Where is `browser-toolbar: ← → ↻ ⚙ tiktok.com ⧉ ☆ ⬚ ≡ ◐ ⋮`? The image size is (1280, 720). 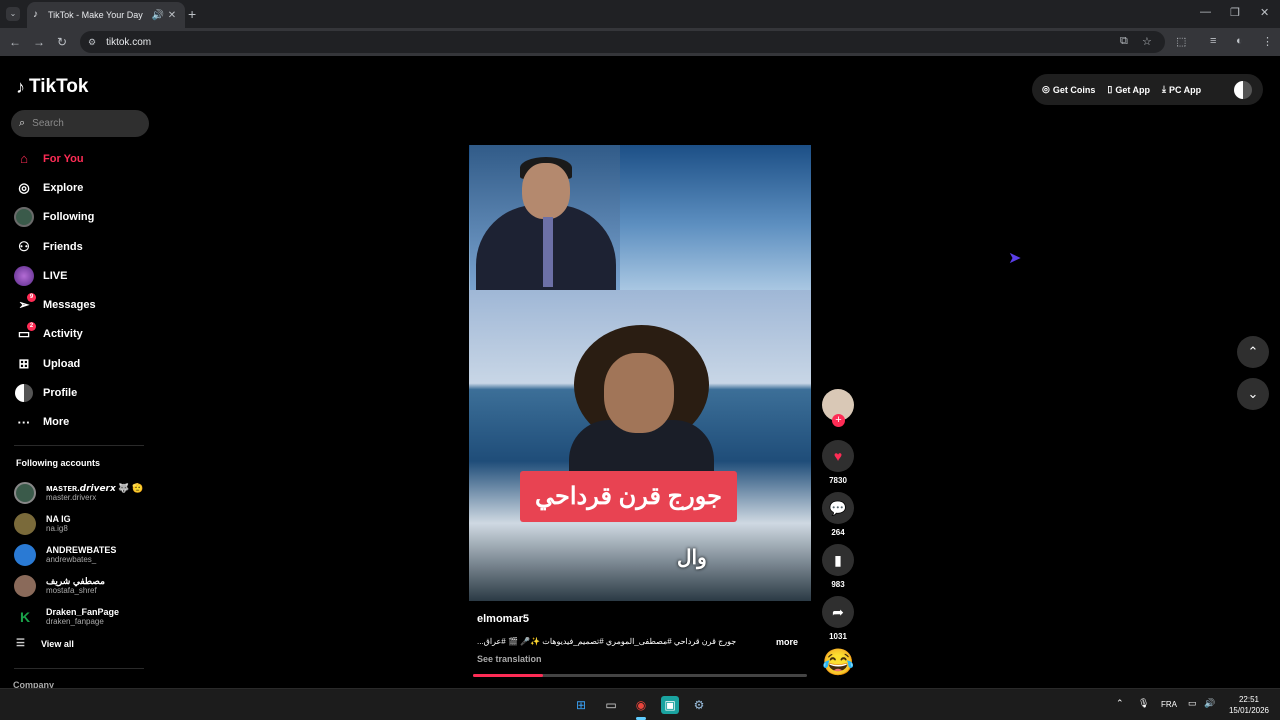 browser-toolbar: ← → ↻ ⚙ tiktok.com ⧉ ☆ ⬚ ≡ ◐ ⋮ is located at coordinates (640, 42).